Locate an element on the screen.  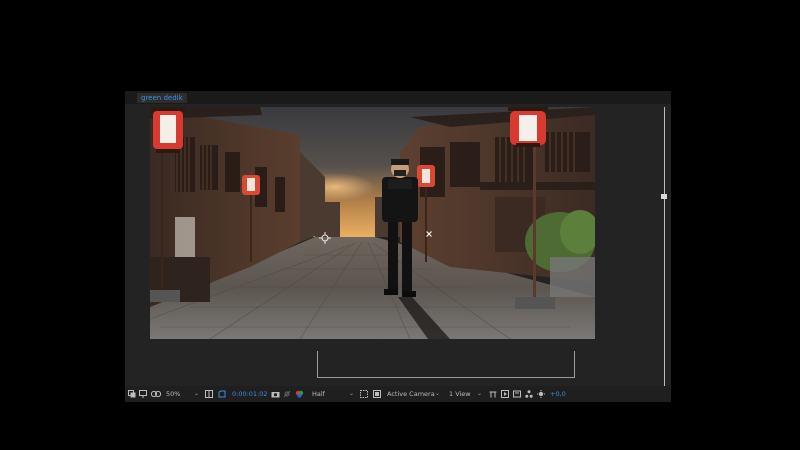
vertical-scrollbar is located at coordinates (664, 248).